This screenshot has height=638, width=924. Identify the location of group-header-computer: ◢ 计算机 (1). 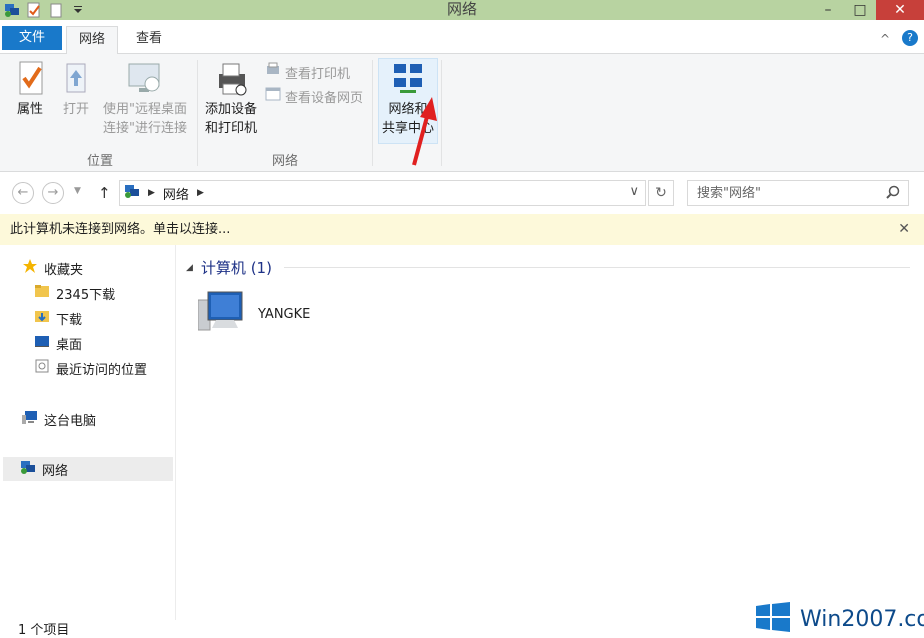
(229, 267).